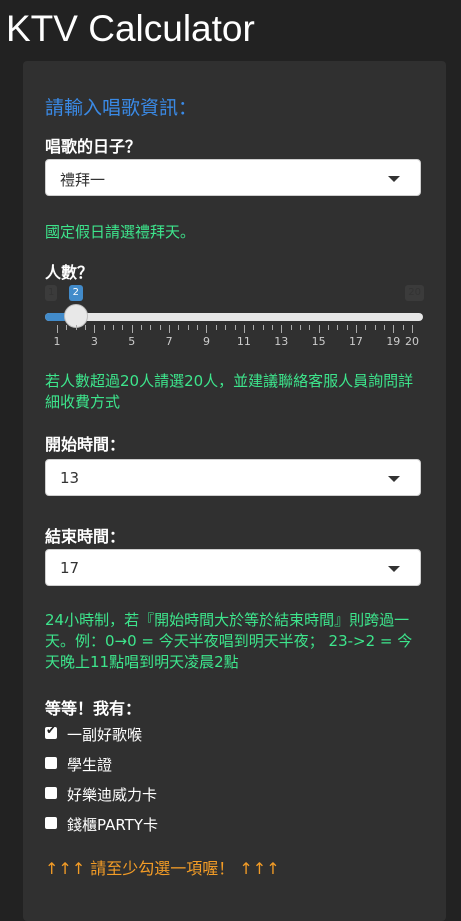  What do you see at coordinates (206, 341) in the screenshot?
I see `slider-tick-label: 9` at bounding box center [206, 341].